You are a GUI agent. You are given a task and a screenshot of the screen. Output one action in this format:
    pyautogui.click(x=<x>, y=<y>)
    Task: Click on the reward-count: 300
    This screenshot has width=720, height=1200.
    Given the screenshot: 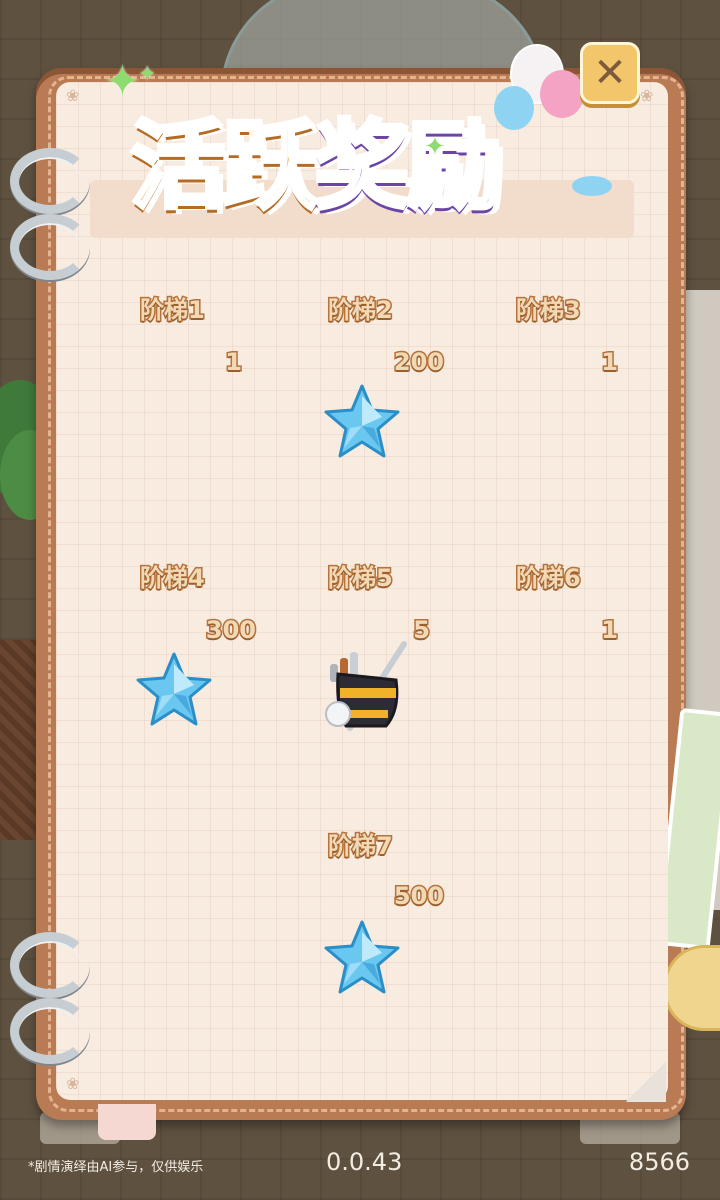 What is the action you would take?
    pyautogui.click(x=230, y=630)
    